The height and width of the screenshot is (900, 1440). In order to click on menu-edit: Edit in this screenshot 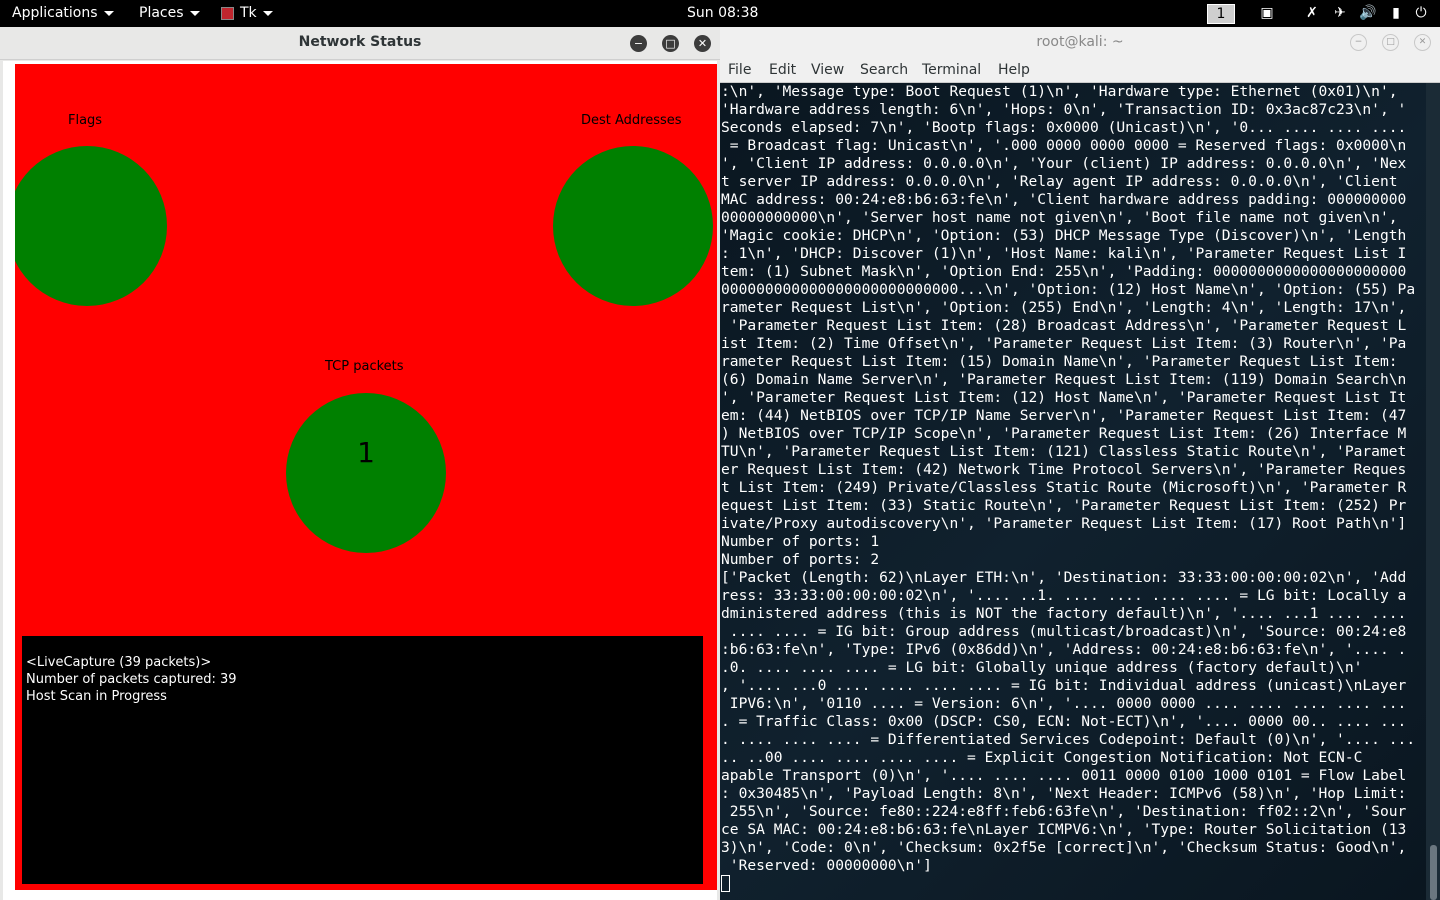, I will do `click(782, 70)`.